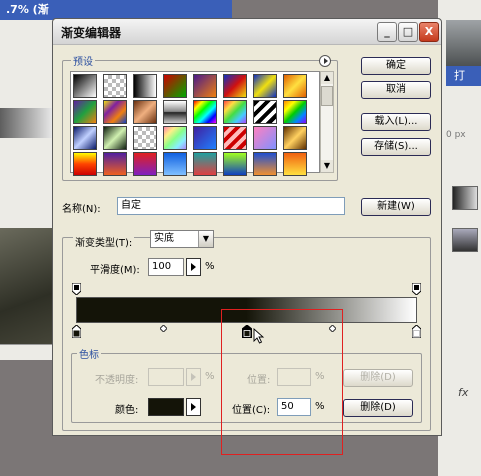 The height and width of the screenshot is (476, 481). Describe the element at coordinates (265, 138) in the screenshot. I see `preset-swatch-pink-blue` at that location.